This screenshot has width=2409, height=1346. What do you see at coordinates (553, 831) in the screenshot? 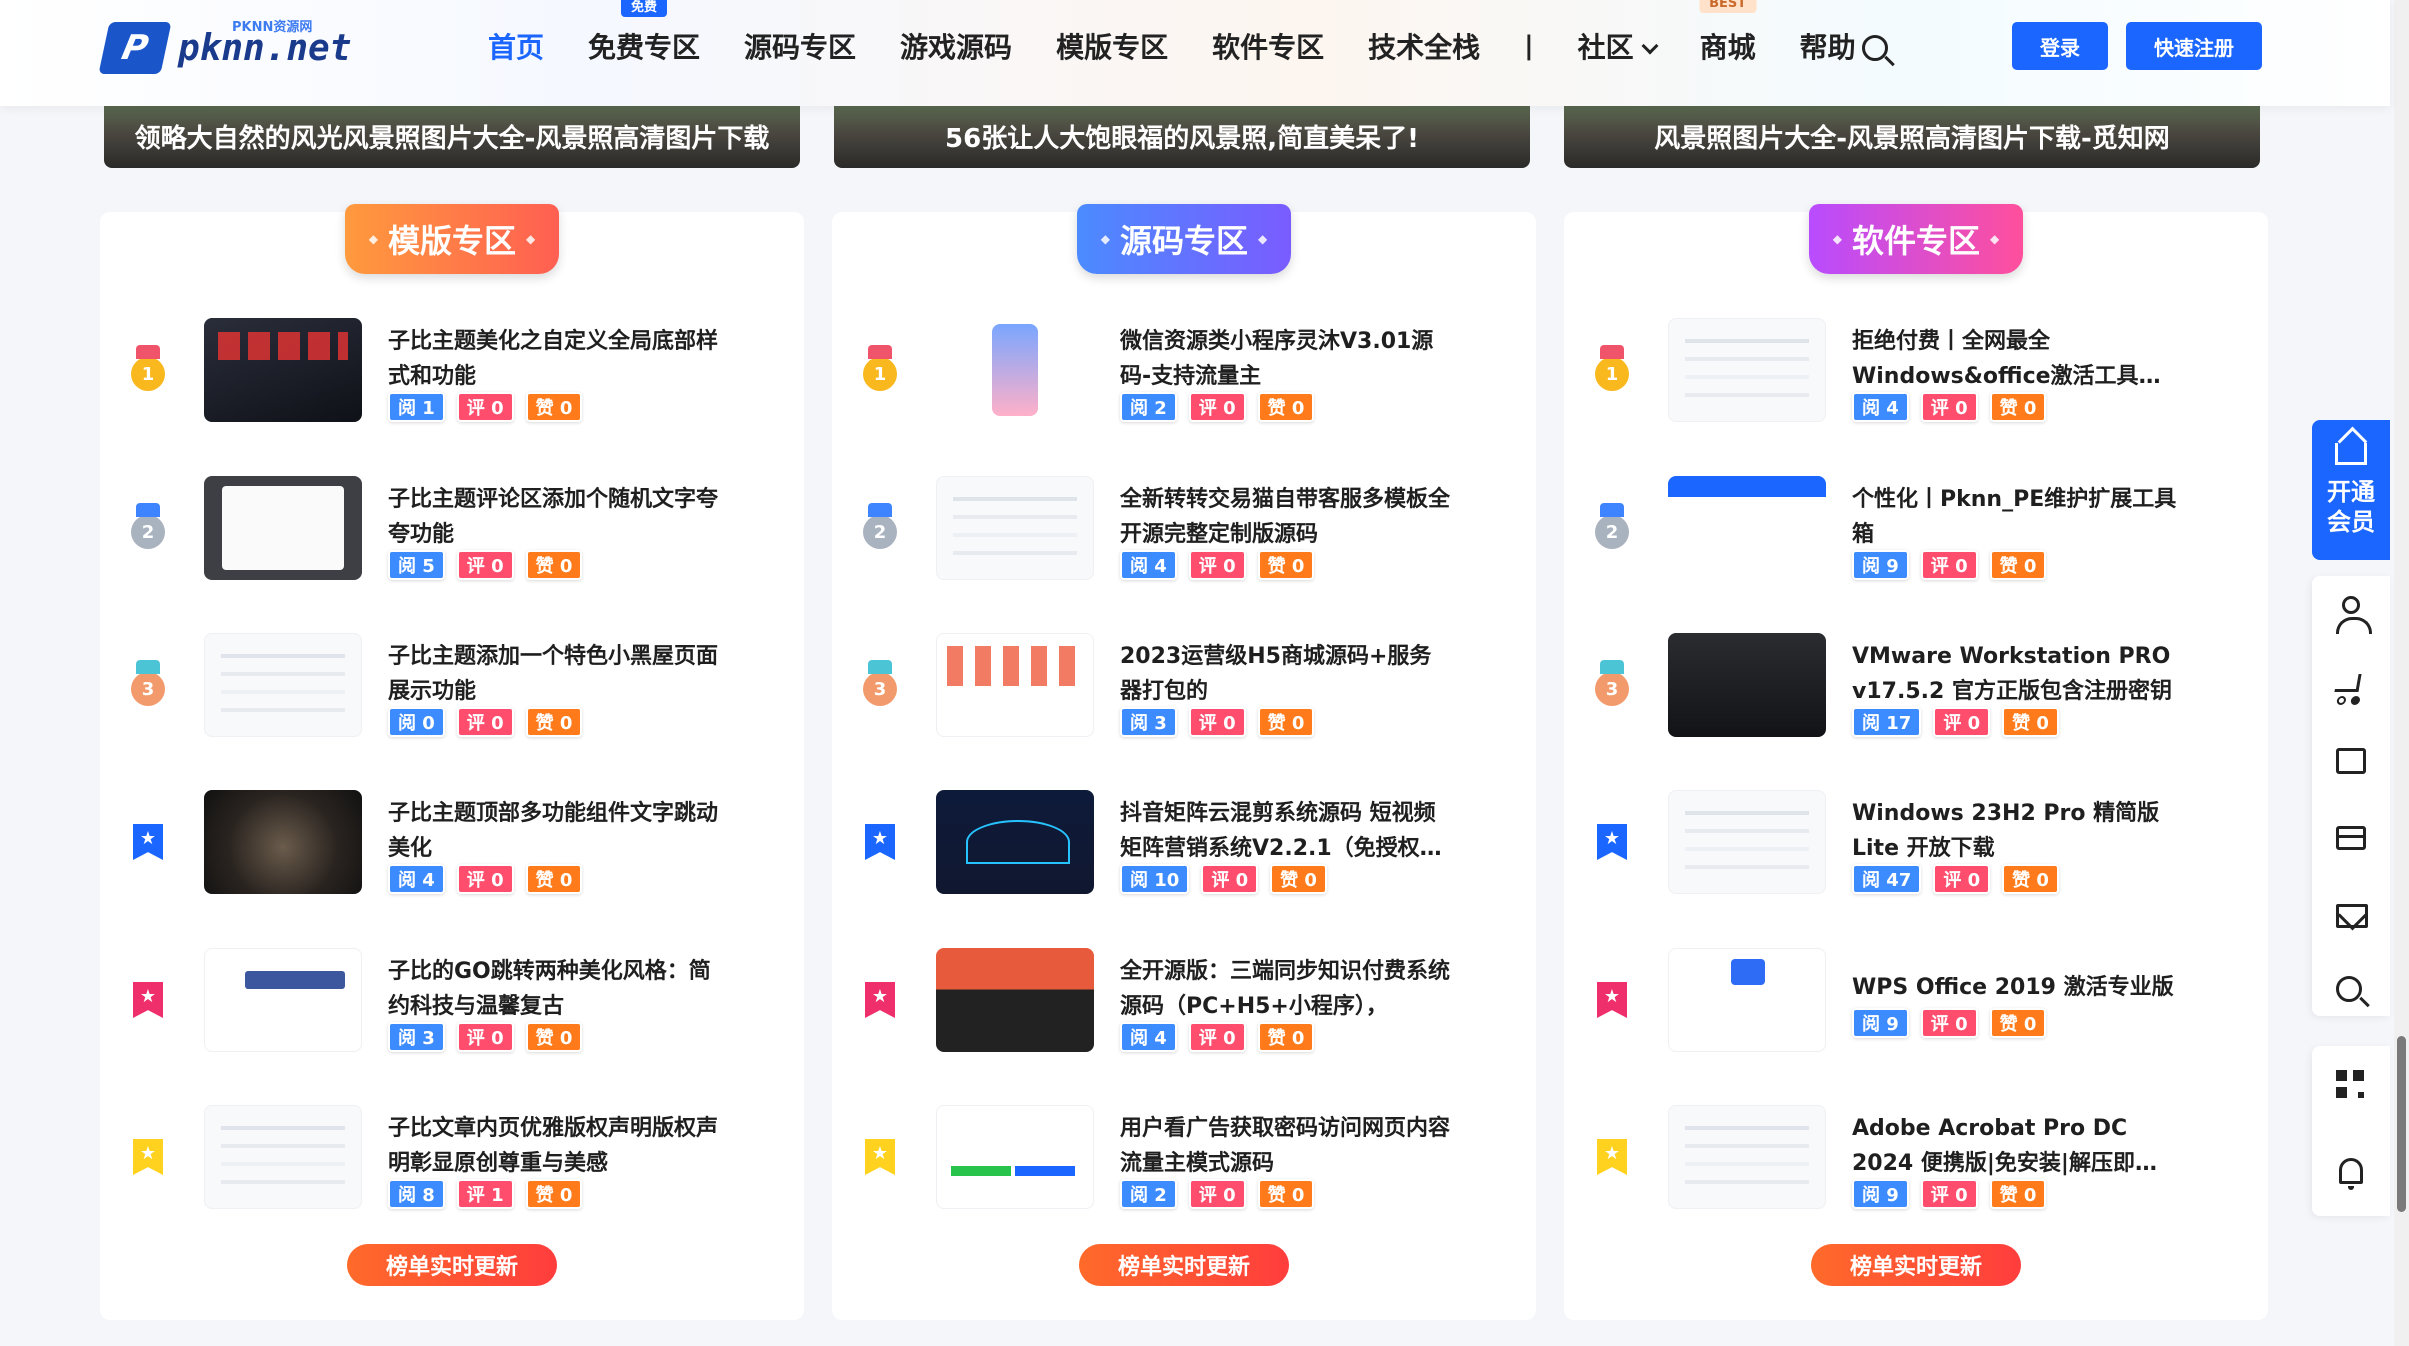
I see `item-title: 子比主题顶部多功能组件文字跳动美化` at bounding box center [553, 831].